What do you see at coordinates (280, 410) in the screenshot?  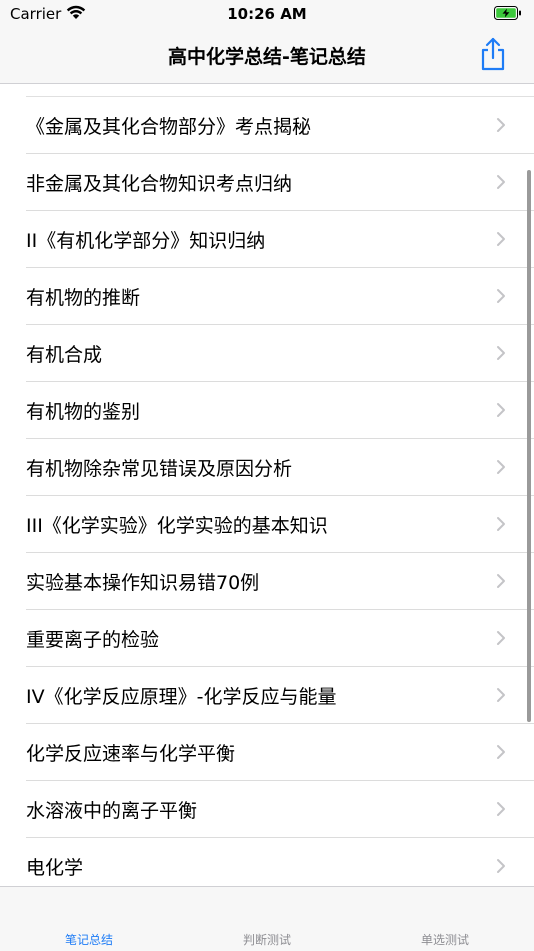 I see `list-item: 有机物的鉴别` at bounding box center [280, 410].